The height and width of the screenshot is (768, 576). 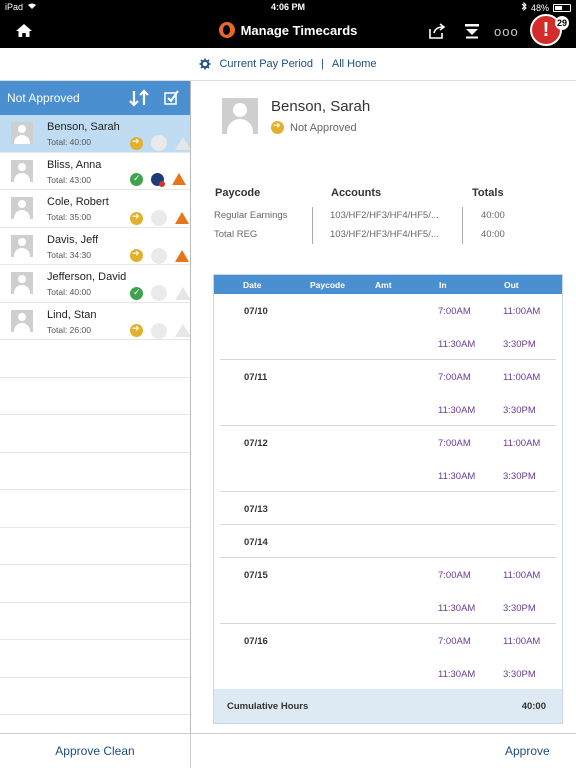 I want to click on employee-name-title: Benson, Sarah, so click(x=321, y=106).